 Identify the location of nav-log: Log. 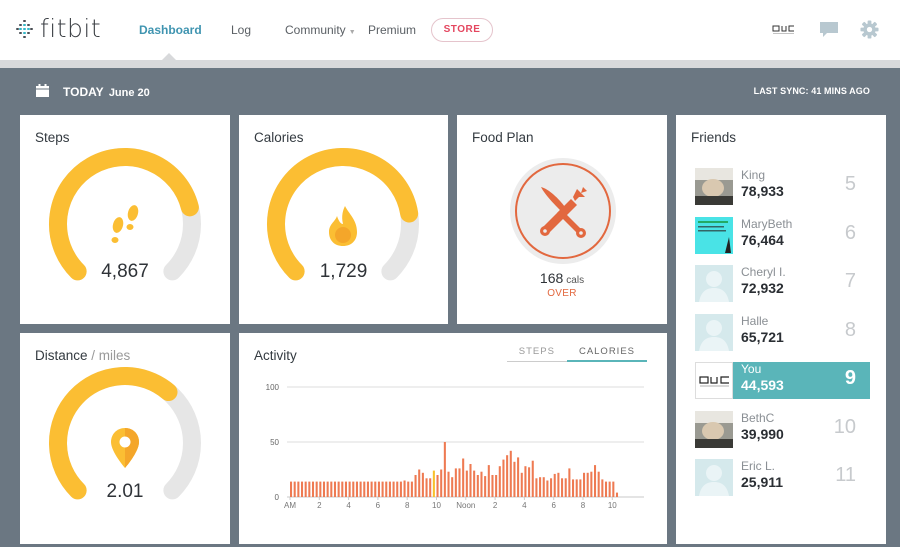
(241, 30).